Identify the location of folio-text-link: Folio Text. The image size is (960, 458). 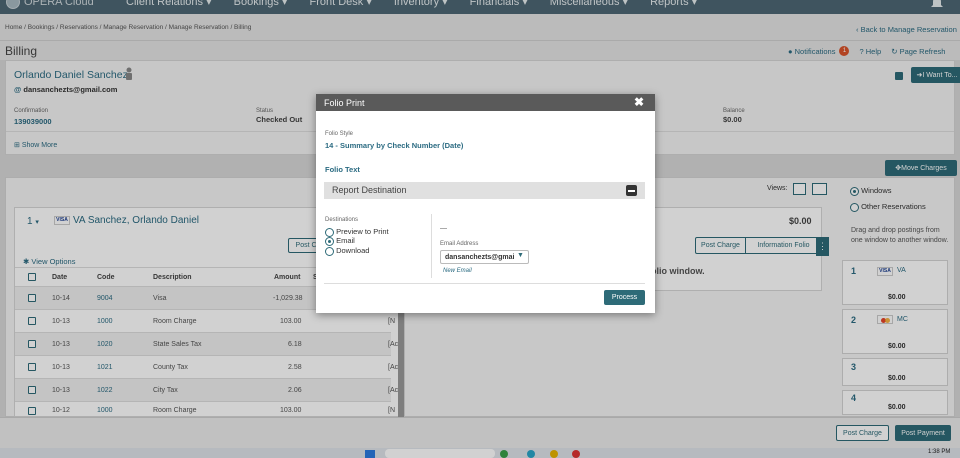
(342, 169).